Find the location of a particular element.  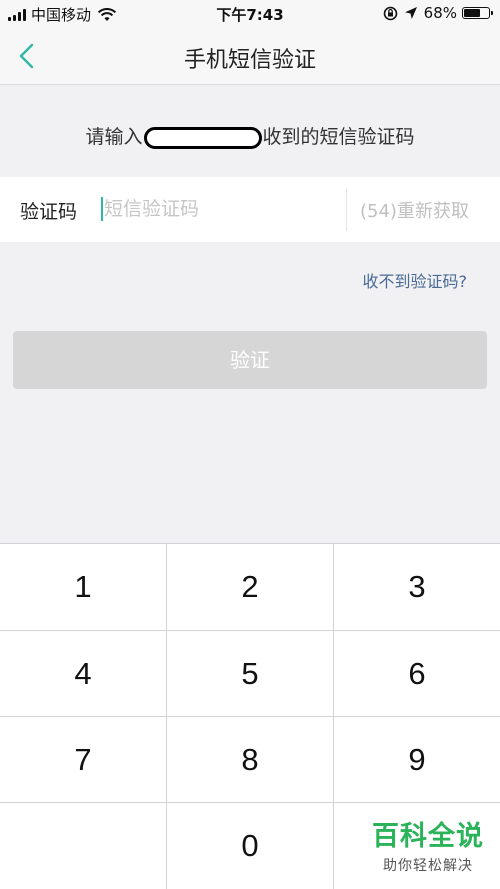

prompt-prefix: 请输入 is located at coordinates (114, 137).